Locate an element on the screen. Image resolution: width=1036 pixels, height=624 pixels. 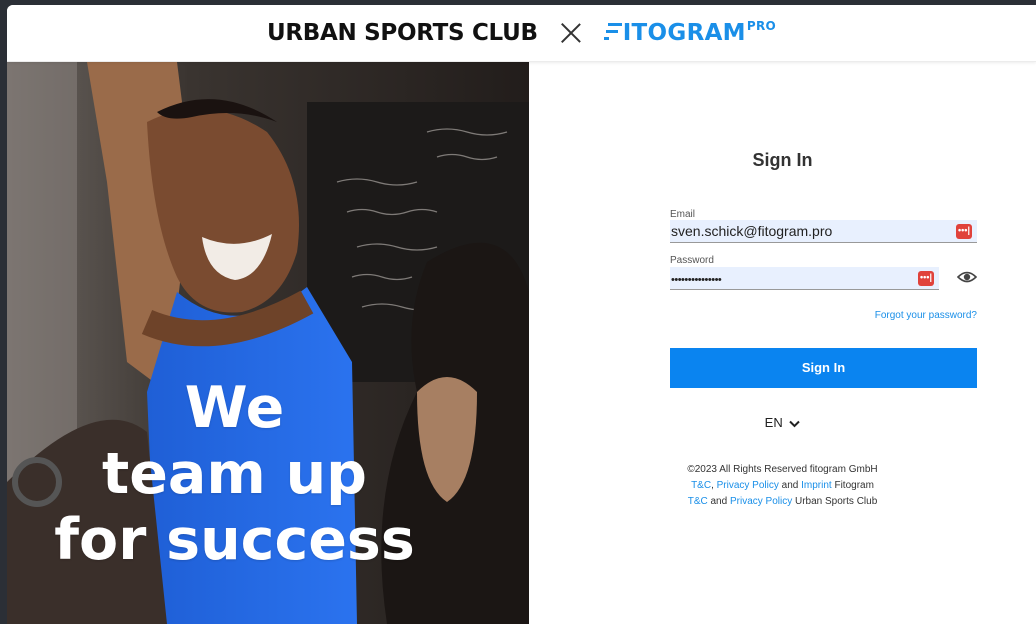
email-value: sven.schick@fitogram.pro is located at coordinates (752, 231).